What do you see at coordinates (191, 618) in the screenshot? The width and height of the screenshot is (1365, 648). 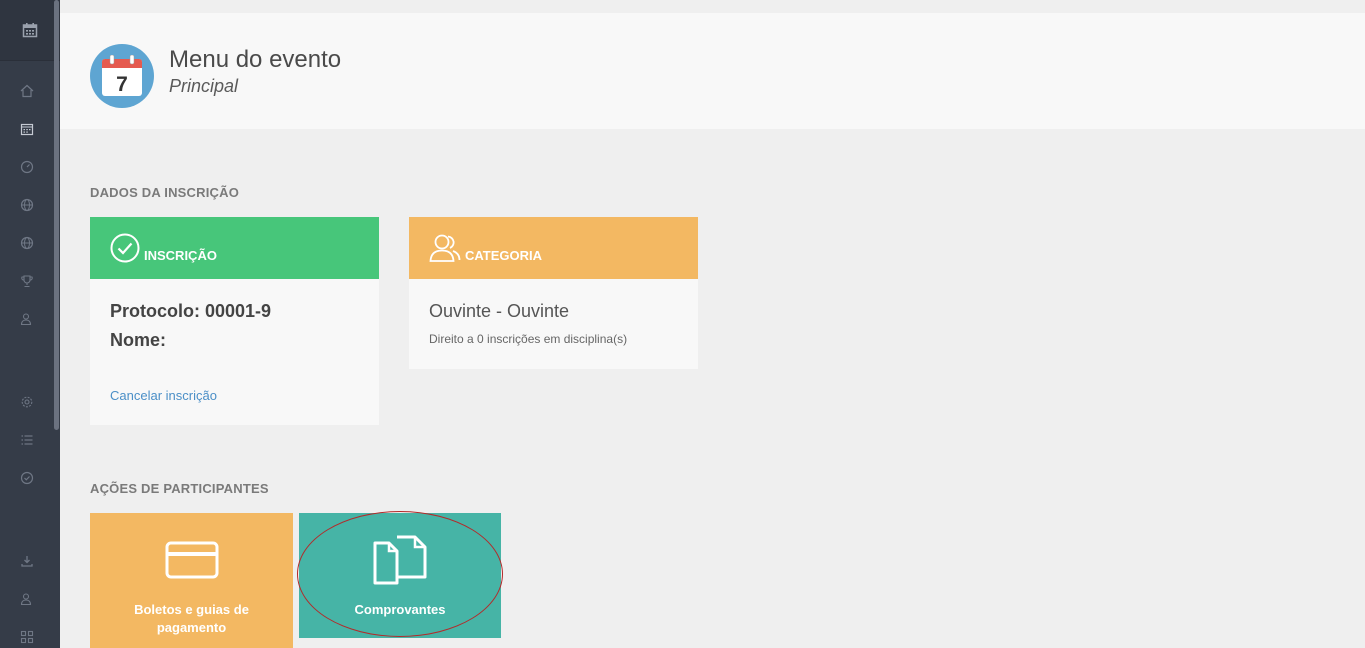 I see `boletos-label: Boletos e guias de pagamento` at bounding box center [191, 618].